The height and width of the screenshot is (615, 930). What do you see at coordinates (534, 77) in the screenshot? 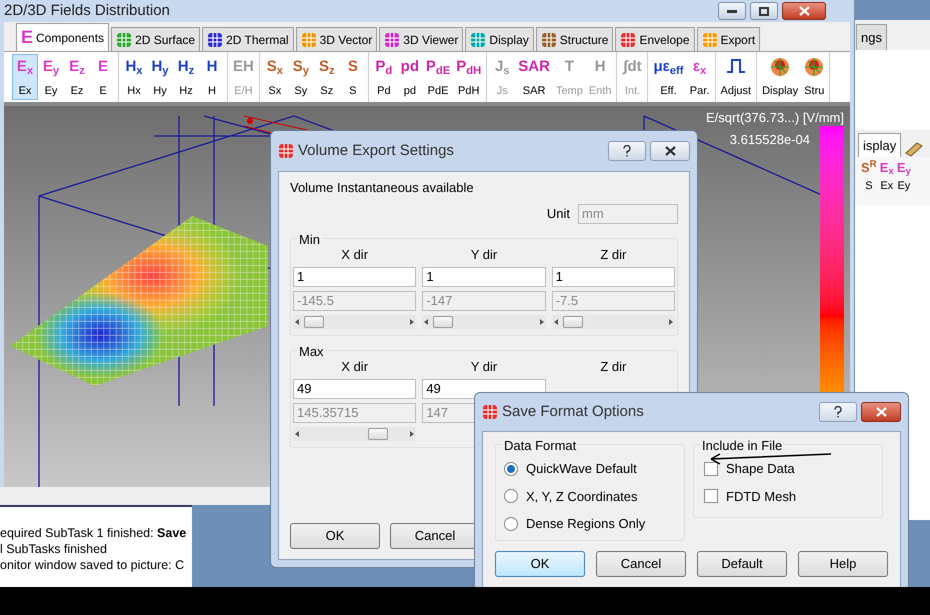
I see `toolbar-button: SAR SAR` at bounding box center [534, 77].